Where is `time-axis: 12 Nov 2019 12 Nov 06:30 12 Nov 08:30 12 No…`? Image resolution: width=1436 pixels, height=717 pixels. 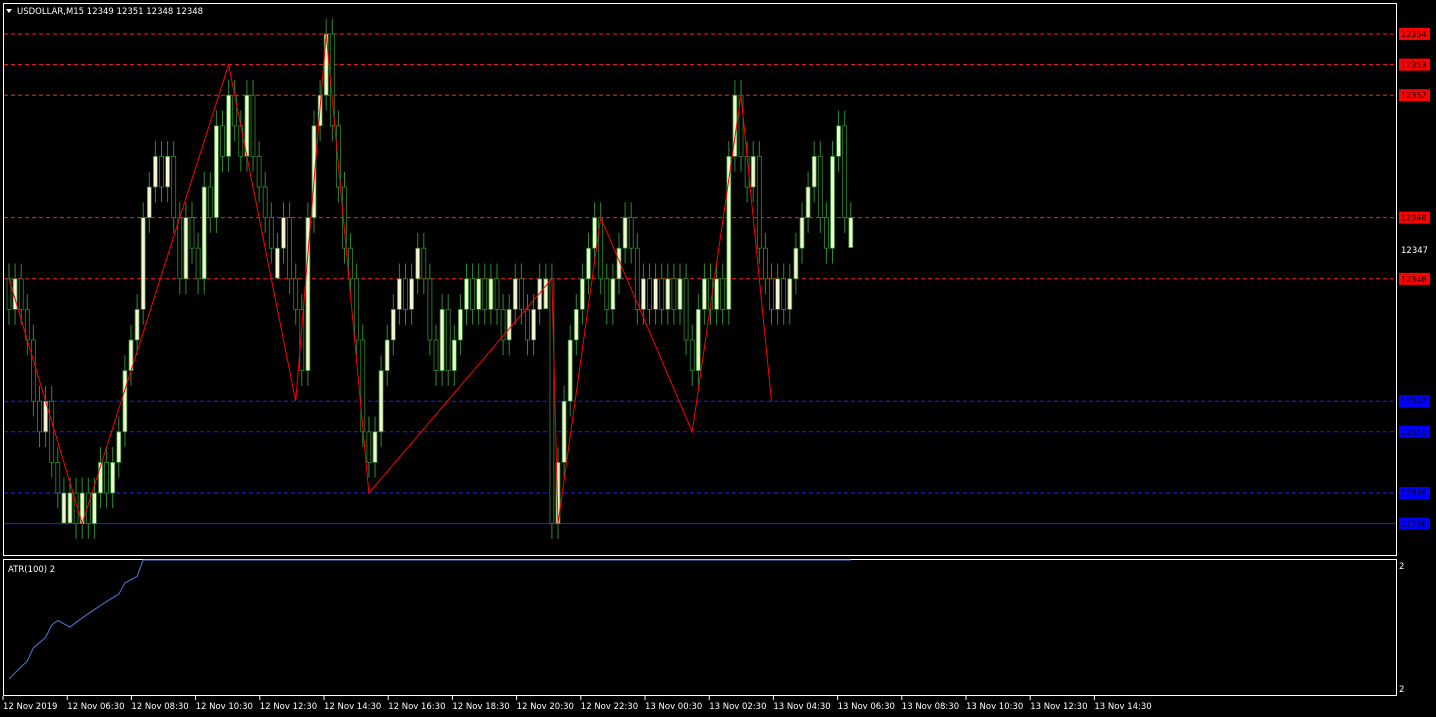 time-axis: 12 Nov 2019 12 Nov 06:30 12 Nov 08:30 12 No… is located at coordinates (577, 704).